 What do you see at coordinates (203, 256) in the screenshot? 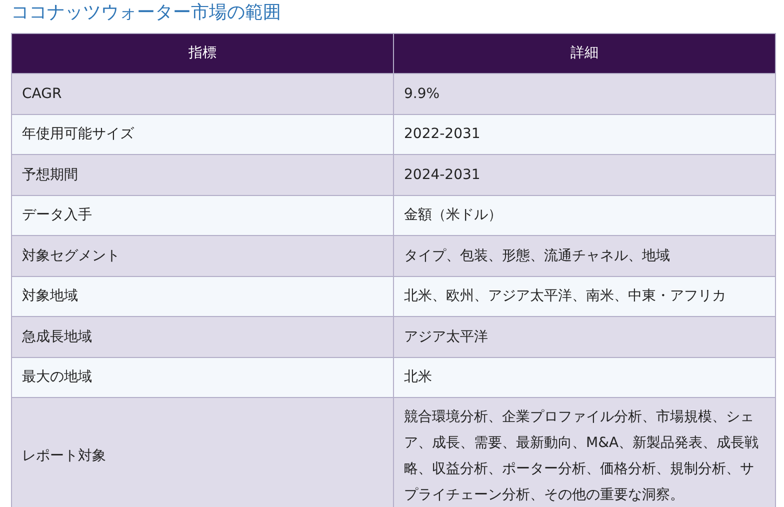
I see `table-cell: 対象セグメント` at bounding box center [203, 256].